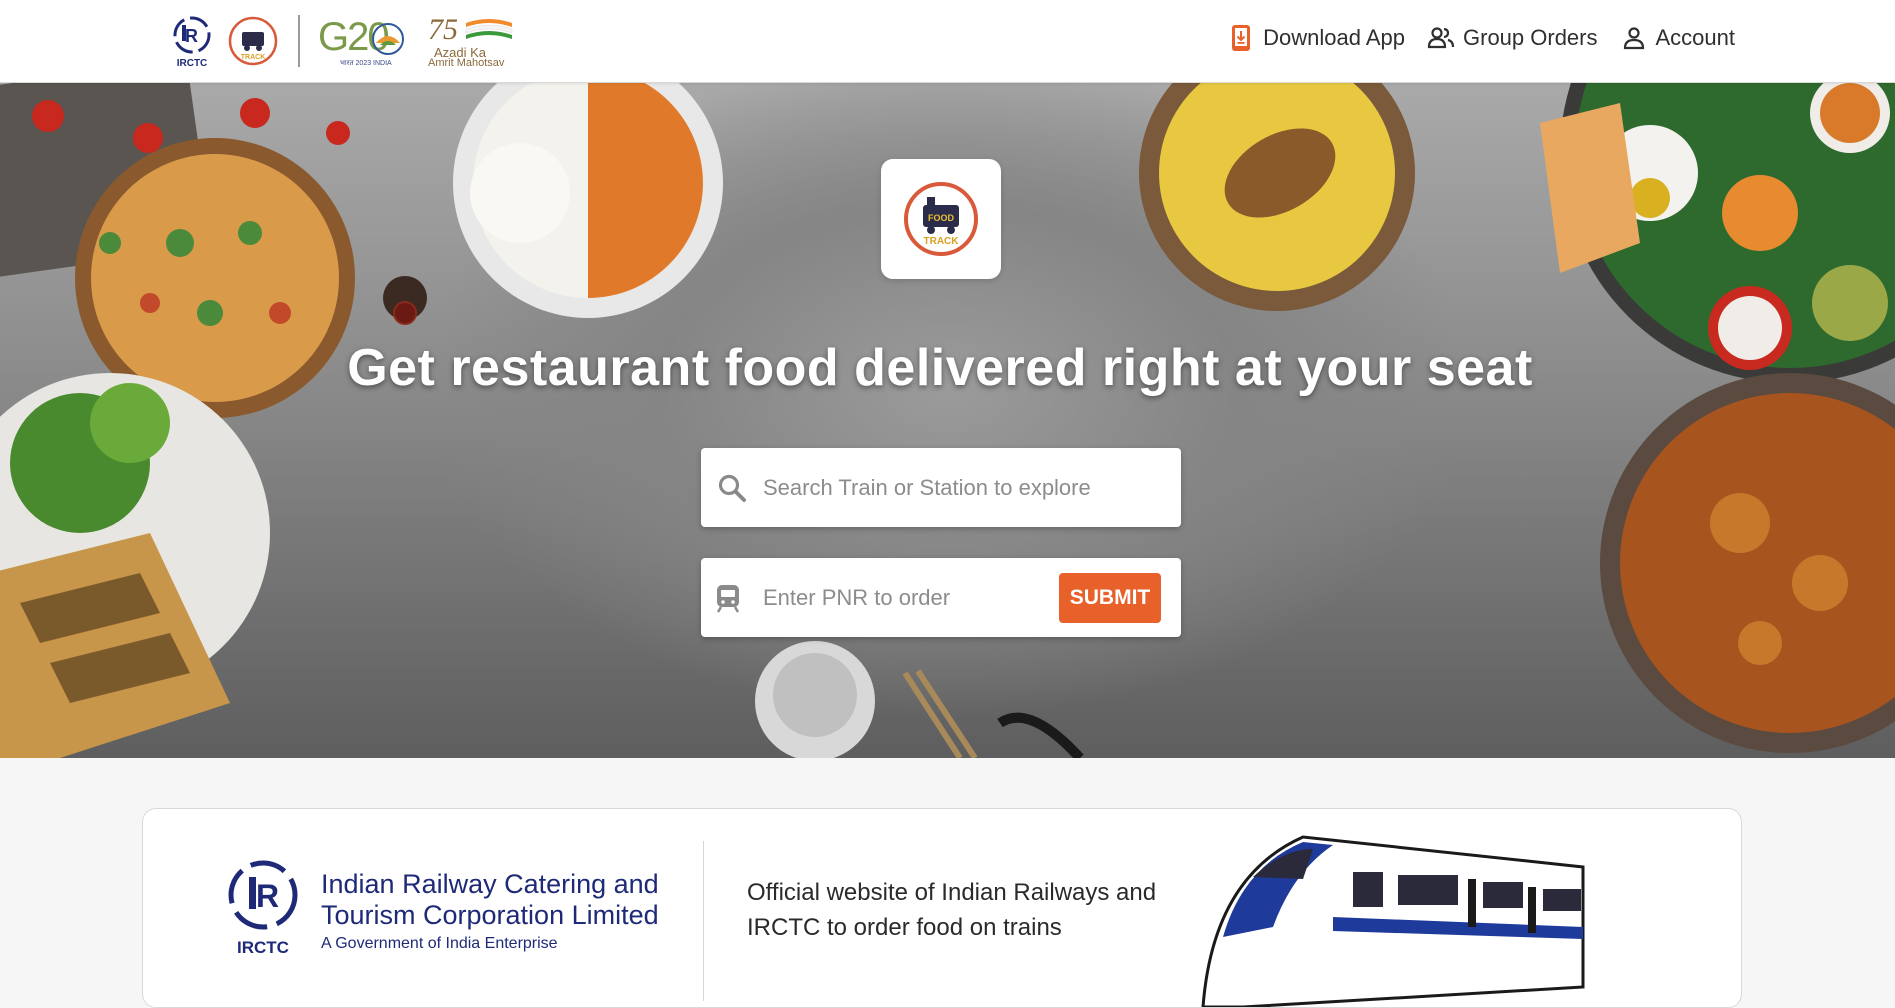 The width and height of the screenshot is (1895, 1008). I want to click on g20-logo-subtitle: भारत 2023 INDIA, so click(366, 63).